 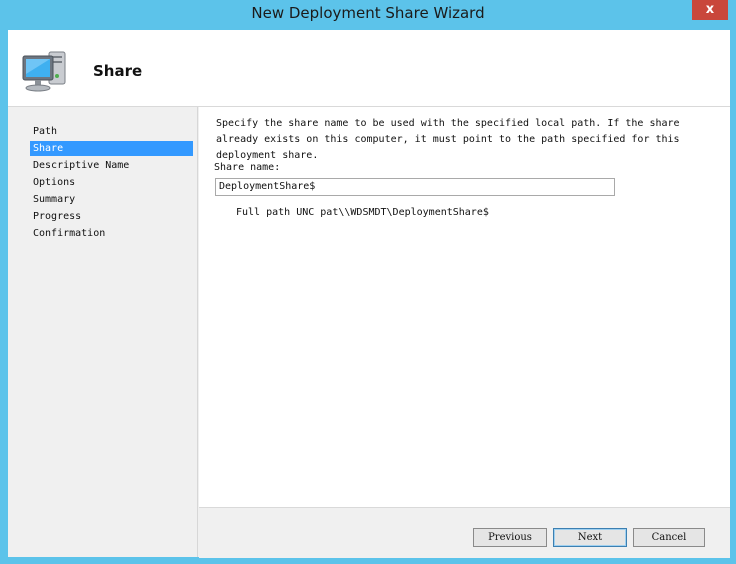 I want to click on wizard-footer: Previous Next Cancel, so click(x=464, y=532).